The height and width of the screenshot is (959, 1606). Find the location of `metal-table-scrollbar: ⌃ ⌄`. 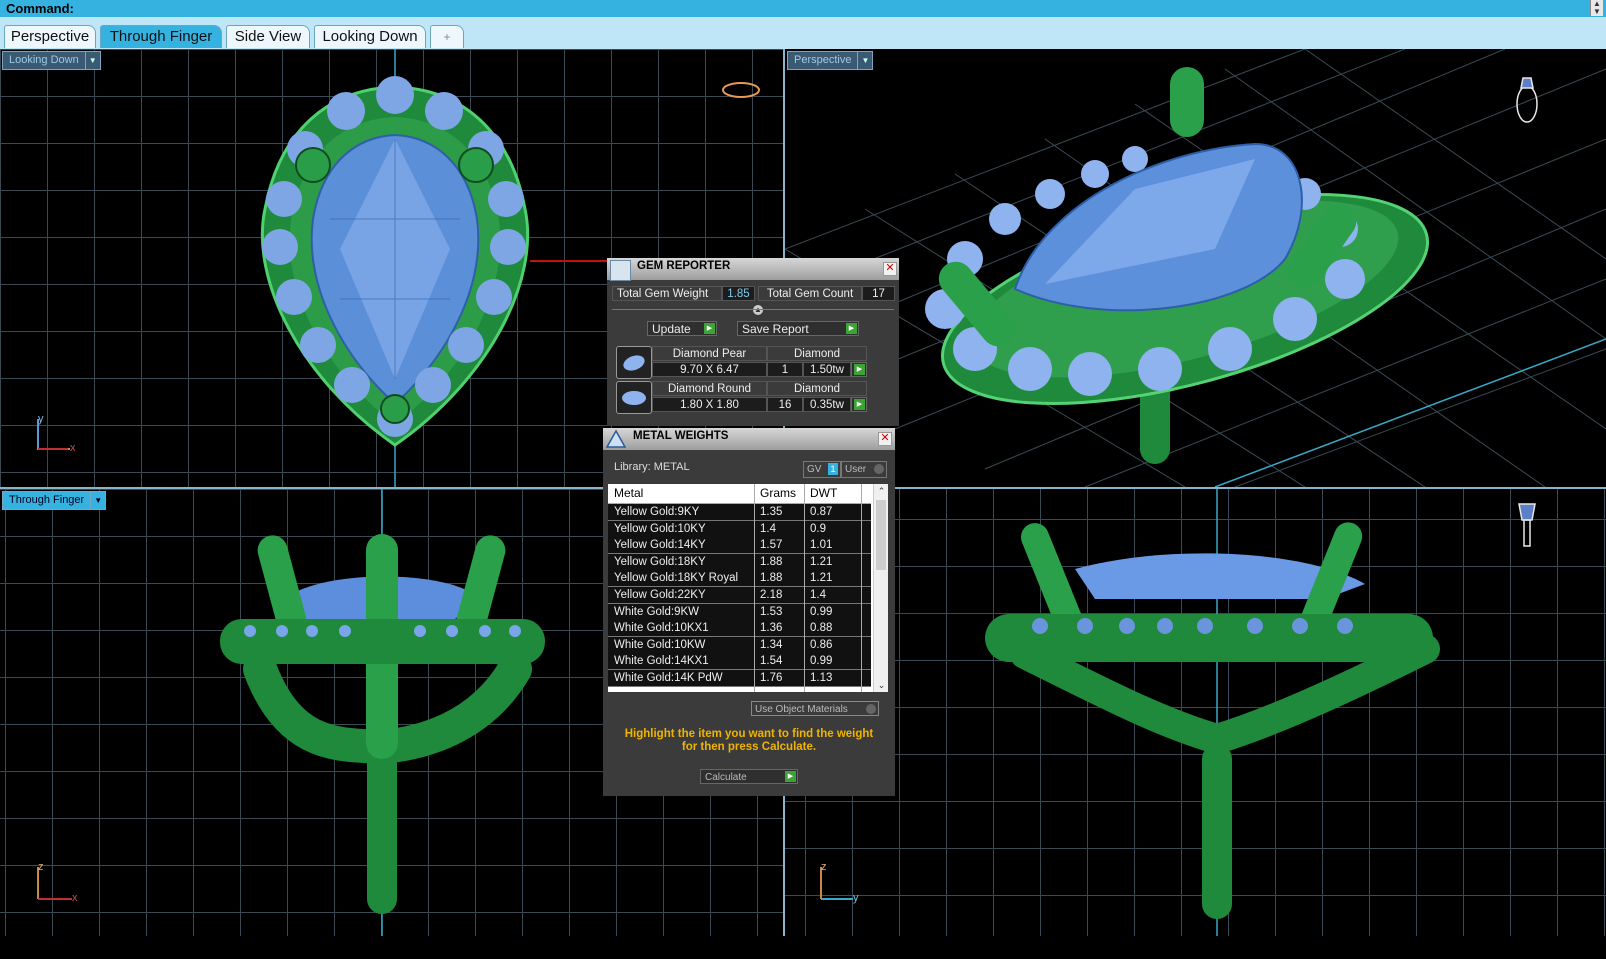

metal-table-scrollbar: ⌃ ⌄ is located at coordinates (880, 588).